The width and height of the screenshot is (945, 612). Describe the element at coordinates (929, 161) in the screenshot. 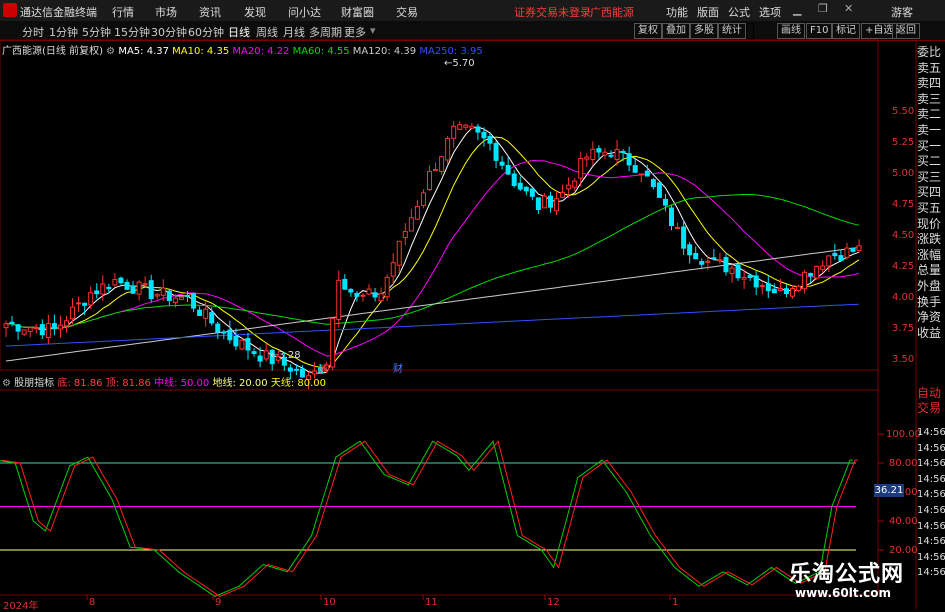

I see `quote-row-7: 买二` at that location.